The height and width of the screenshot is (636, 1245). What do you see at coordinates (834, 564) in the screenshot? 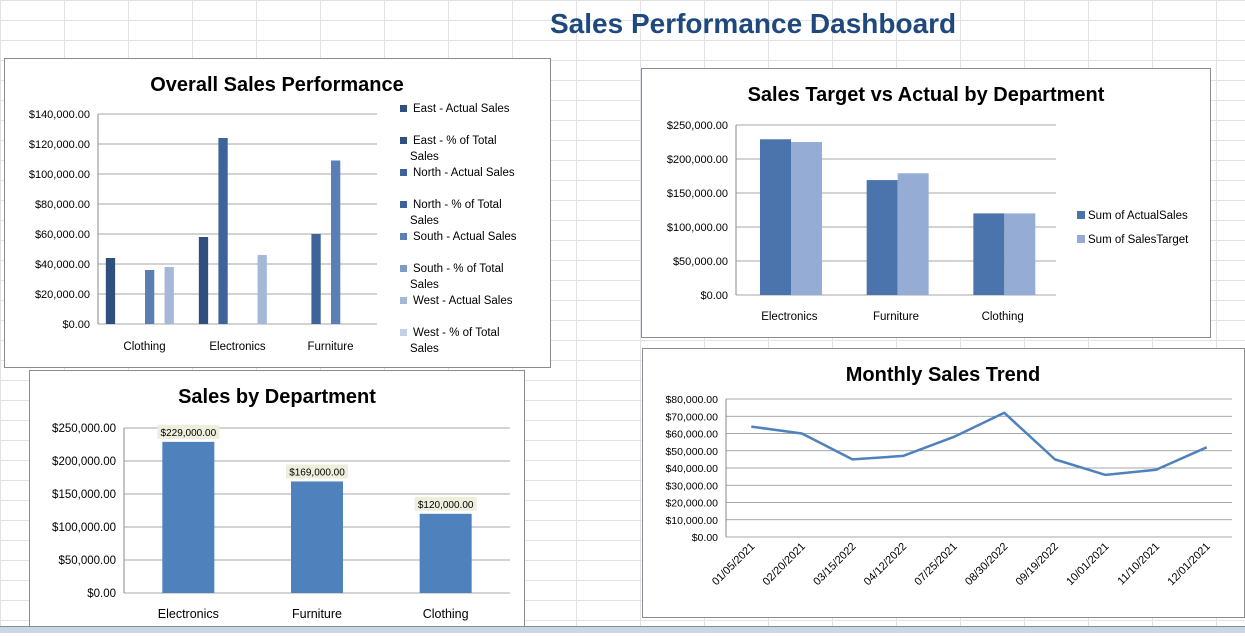
I see `x-tick-label: 03/15/2022` at bounding box center [834, 564].